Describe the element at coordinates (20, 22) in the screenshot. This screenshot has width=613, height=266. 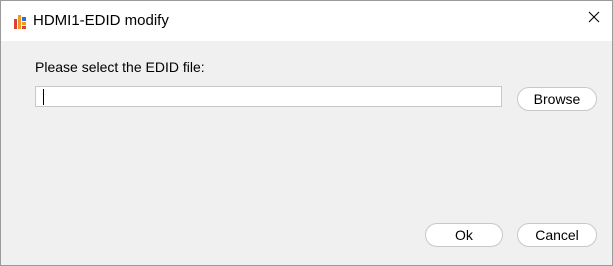
I see `app-icon` at that location.